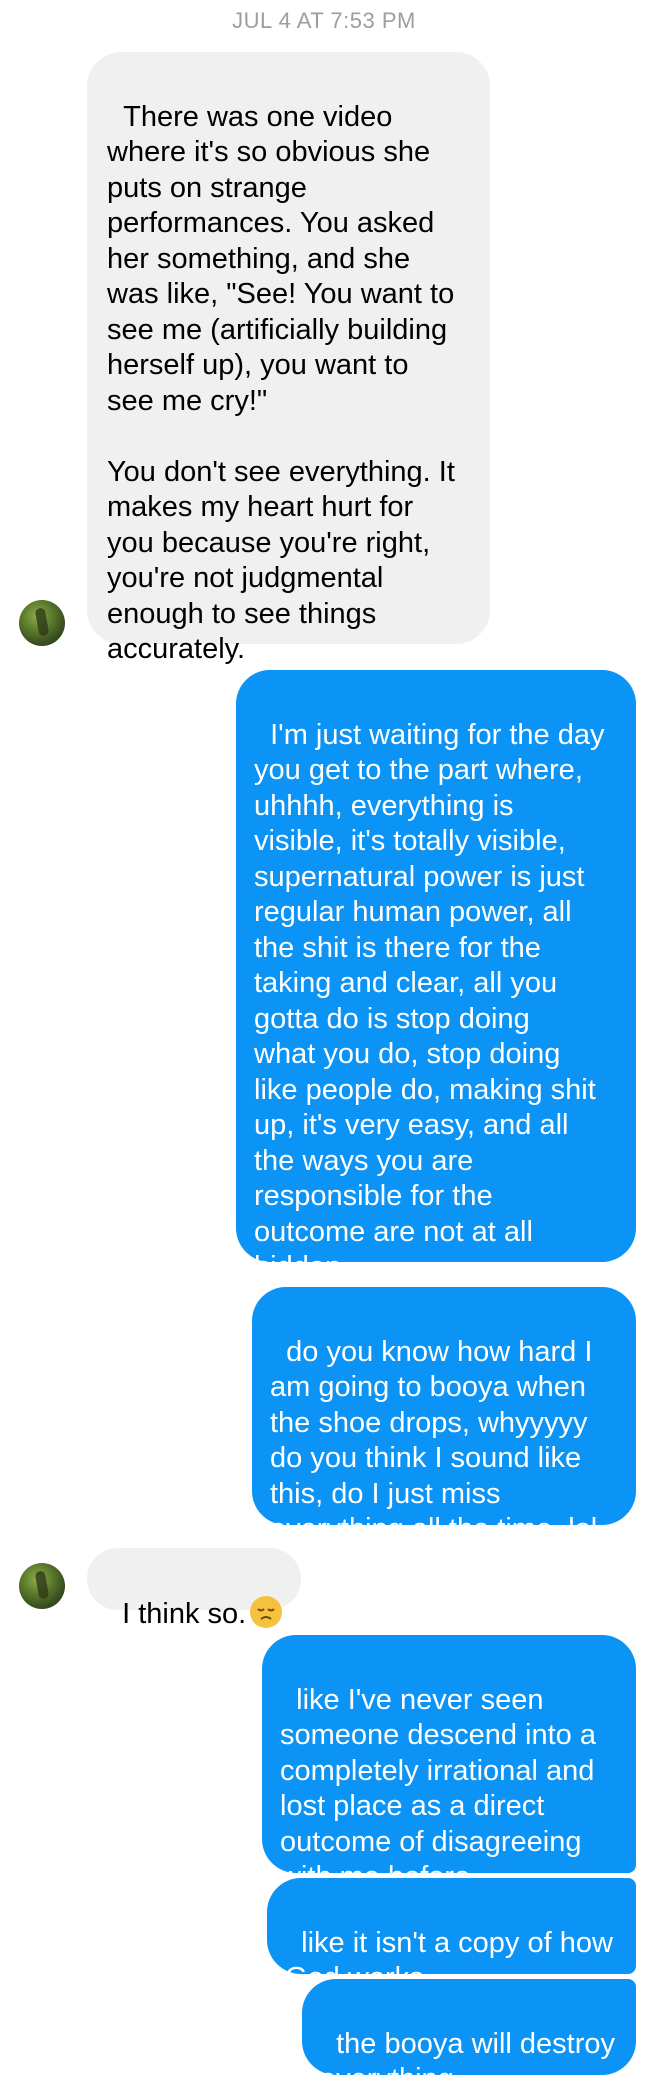 The width and height of the screenshot is (648, 2098). Describe the element at coordinates (184, 1613) in the screenshot. I see `message-text: I think so.` at that location.